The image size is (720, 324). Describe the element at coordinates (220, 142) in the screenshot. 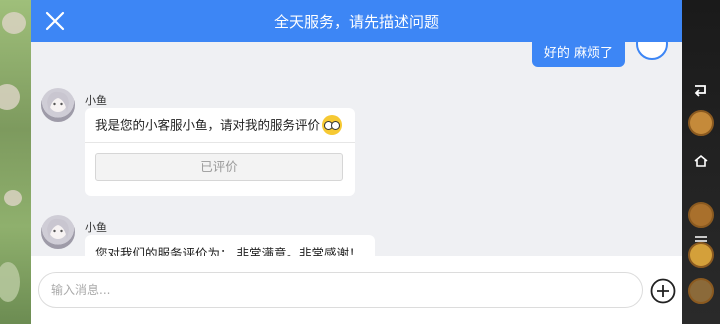

I see `divider` at that location.